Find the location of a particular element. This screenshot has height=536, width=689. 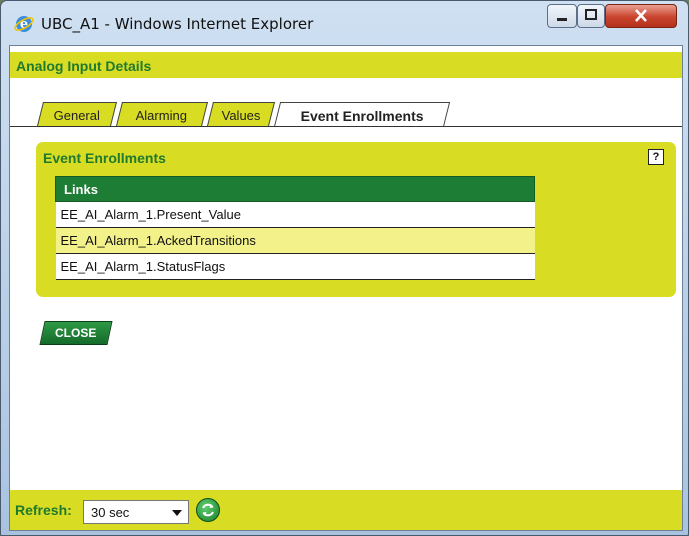

details-header: Analog Input Details is located at coordinates (346, 65).